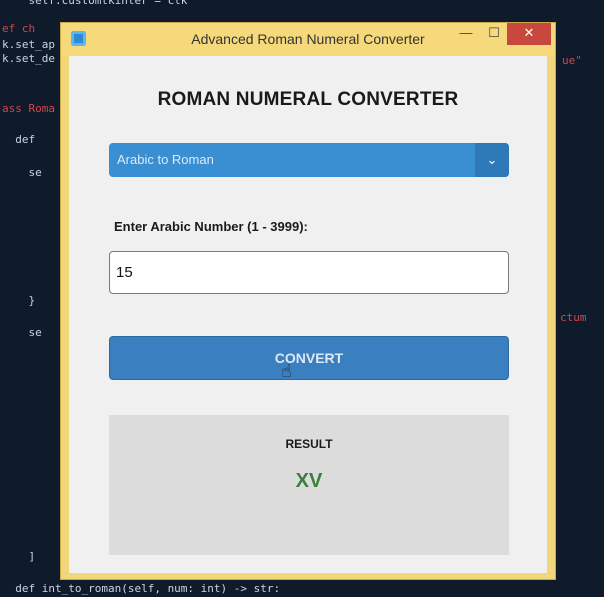 This screenshot has width=604, height=597. What do you see at coordinates (28, 58) in the screenshot?
I see `code-line: k.set_de` at bounding box center [28, 58].